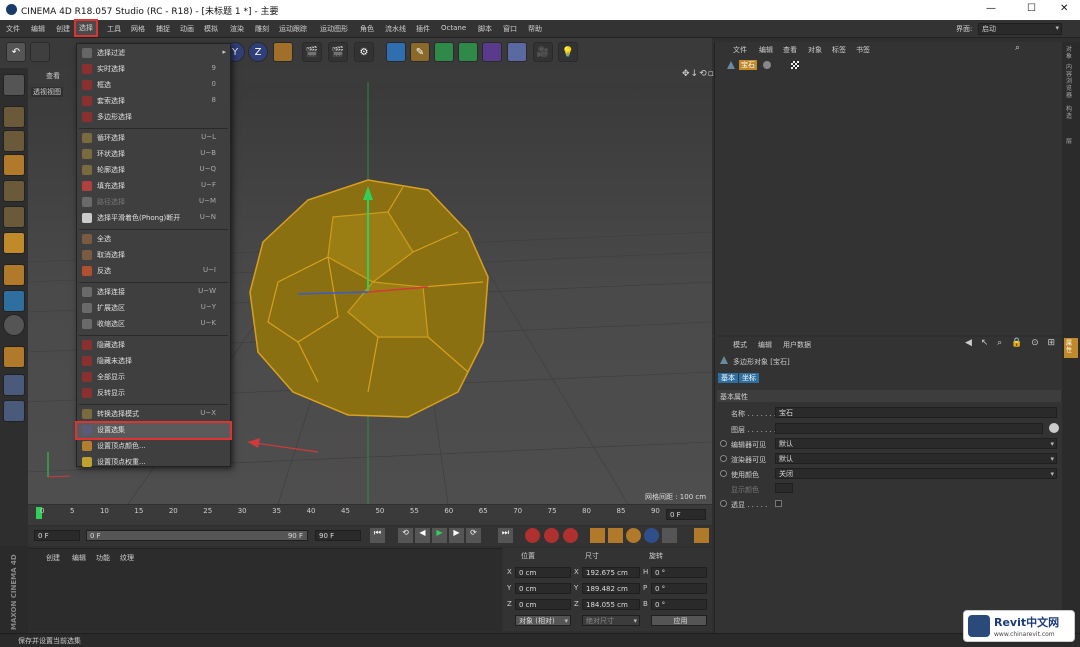  What do you see at coordinates (40, 52) in the screenshot?
I see `redo-icon` at bounding box center [40, 52].